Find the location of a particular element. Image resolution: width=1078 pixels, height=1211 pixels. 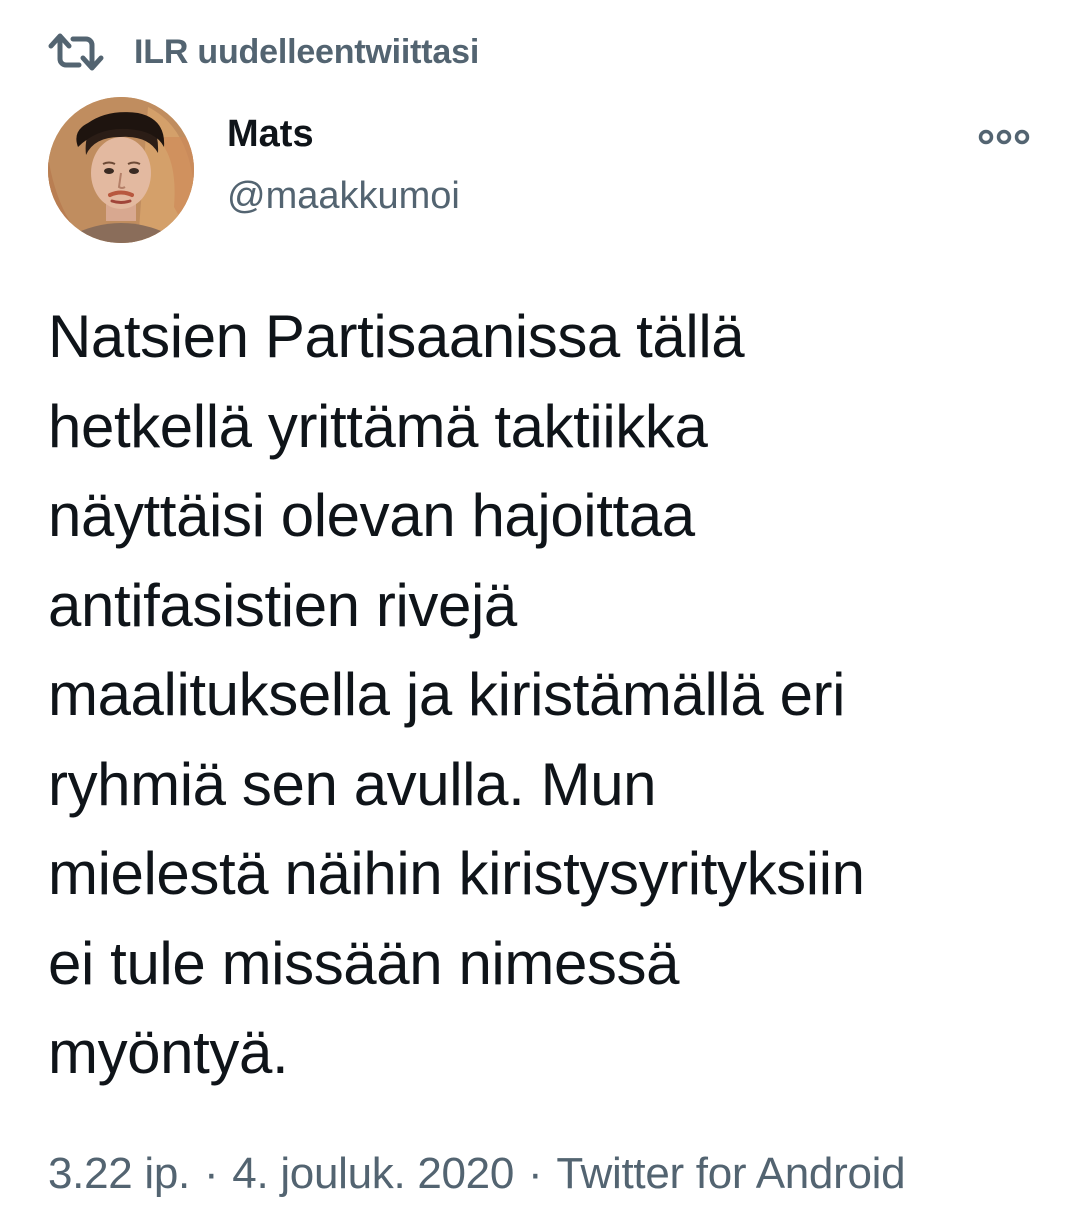

tweet-time: 3.22 ip. is located at coordinates (119, 1173).